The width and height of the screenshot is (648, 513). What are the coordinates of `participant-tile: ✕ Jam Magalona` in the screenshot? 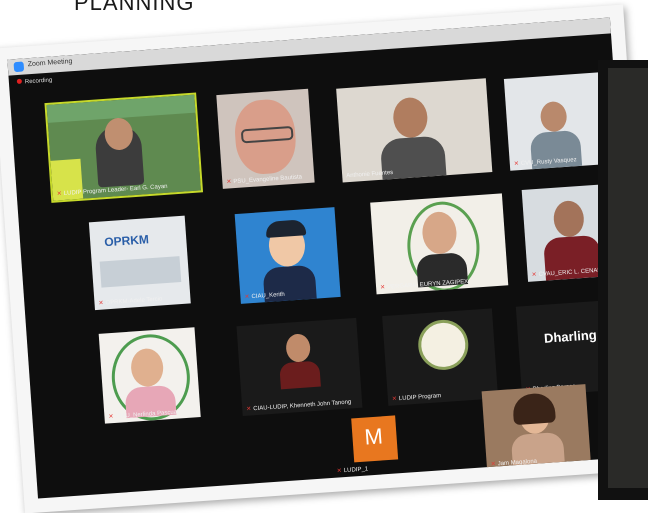 It's located at (536, 428).